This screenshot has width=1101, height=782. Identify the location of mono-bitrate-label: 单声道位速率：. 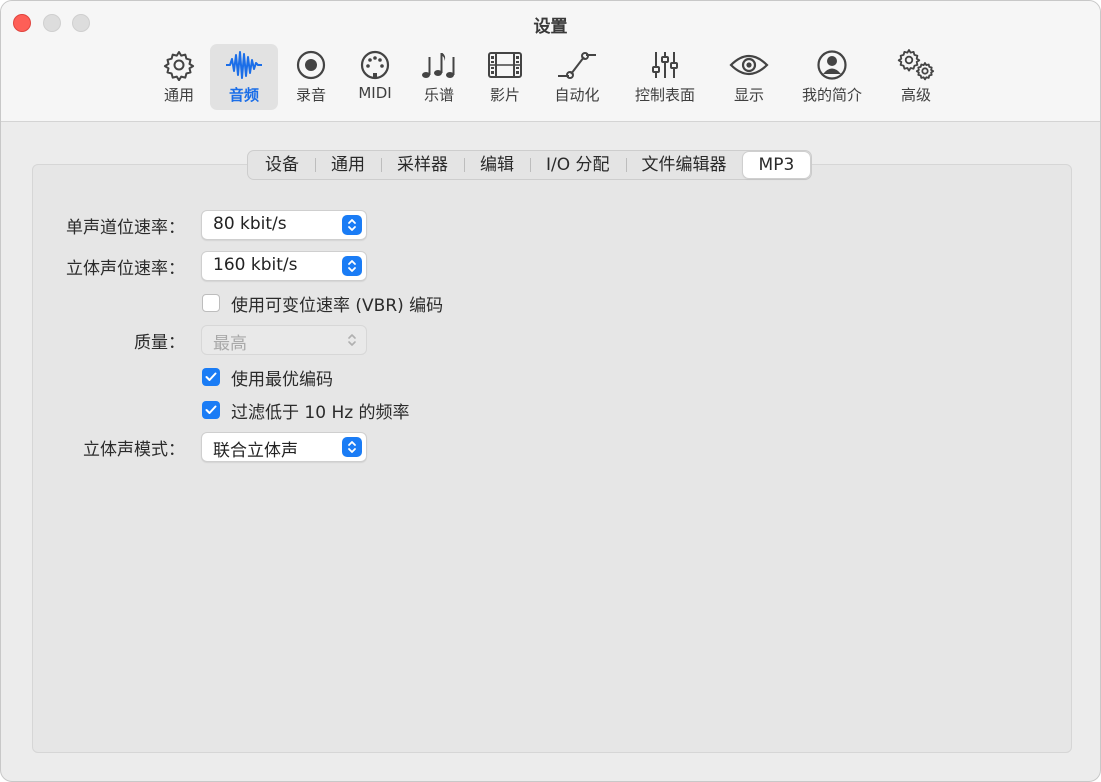
(125, 228).